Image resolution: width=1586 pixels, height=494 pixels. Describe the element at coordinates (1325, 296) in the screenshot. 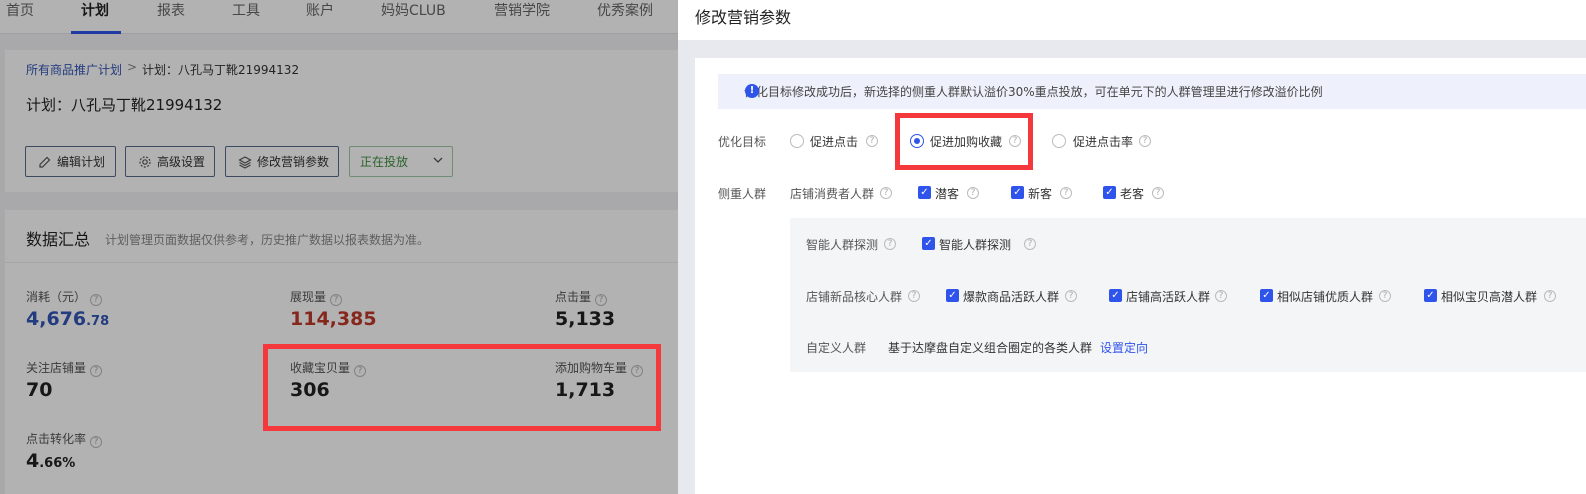

I see `option-similar-store-audience: 相似店铺优质人群` at that location.